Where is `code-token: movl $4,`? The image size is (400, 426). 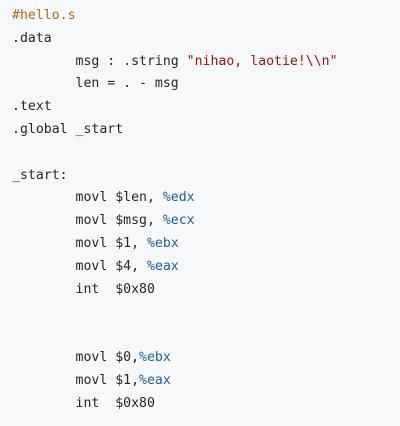 code-token: movl $4, is located at coordinates (79, 266).